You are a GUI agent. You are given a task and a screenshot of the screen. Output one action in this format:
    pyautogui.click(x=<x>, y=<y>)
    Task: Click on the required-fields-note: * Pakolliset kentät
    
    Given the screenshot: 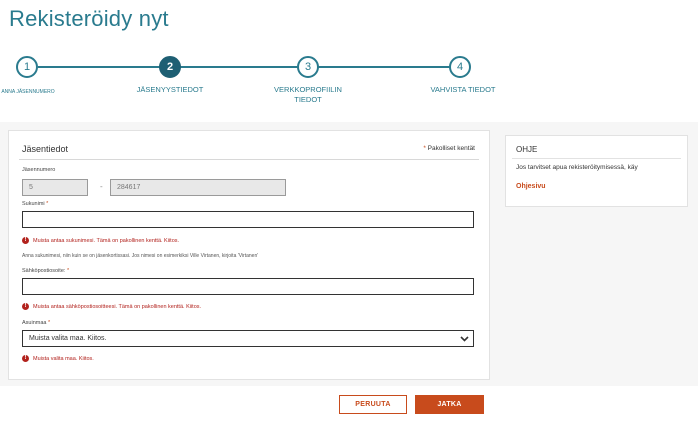 What is the action you would take?
    pyautogui.click(x=449, y=148)
    